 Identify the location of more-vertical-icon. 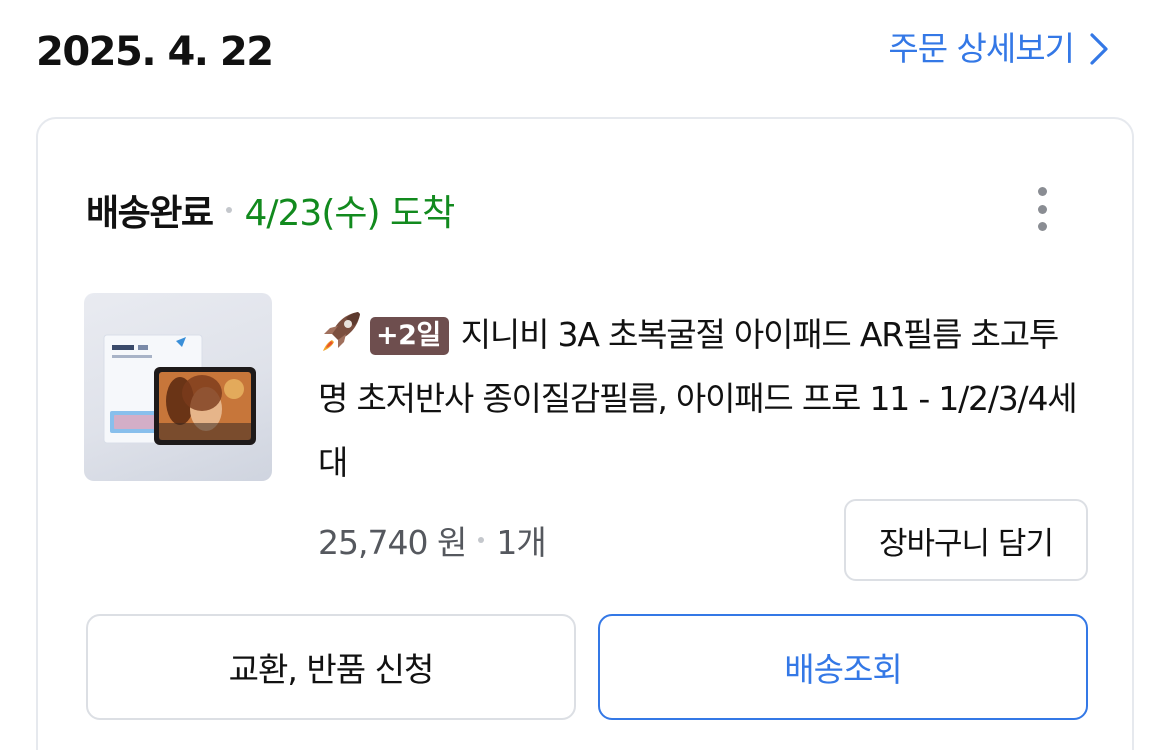
(1042, 191).